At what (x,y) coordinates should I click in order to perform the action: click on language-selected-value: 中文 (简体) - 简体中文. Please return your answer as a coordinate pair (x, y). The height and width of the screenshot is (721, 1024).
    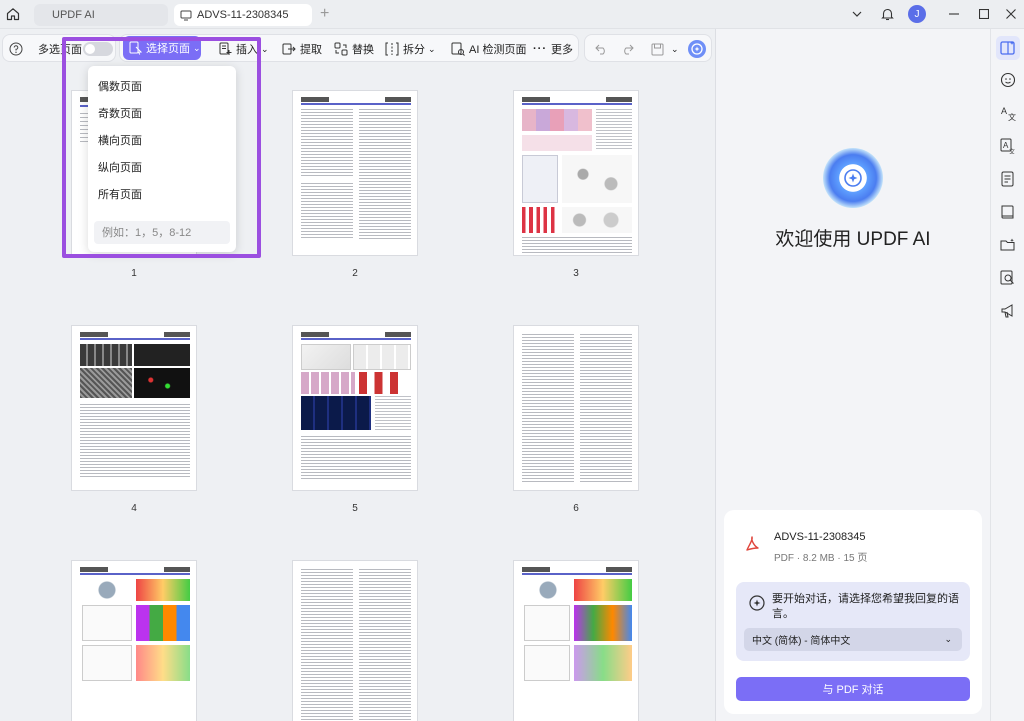
    Looking at the image, I should click on (801, 641).